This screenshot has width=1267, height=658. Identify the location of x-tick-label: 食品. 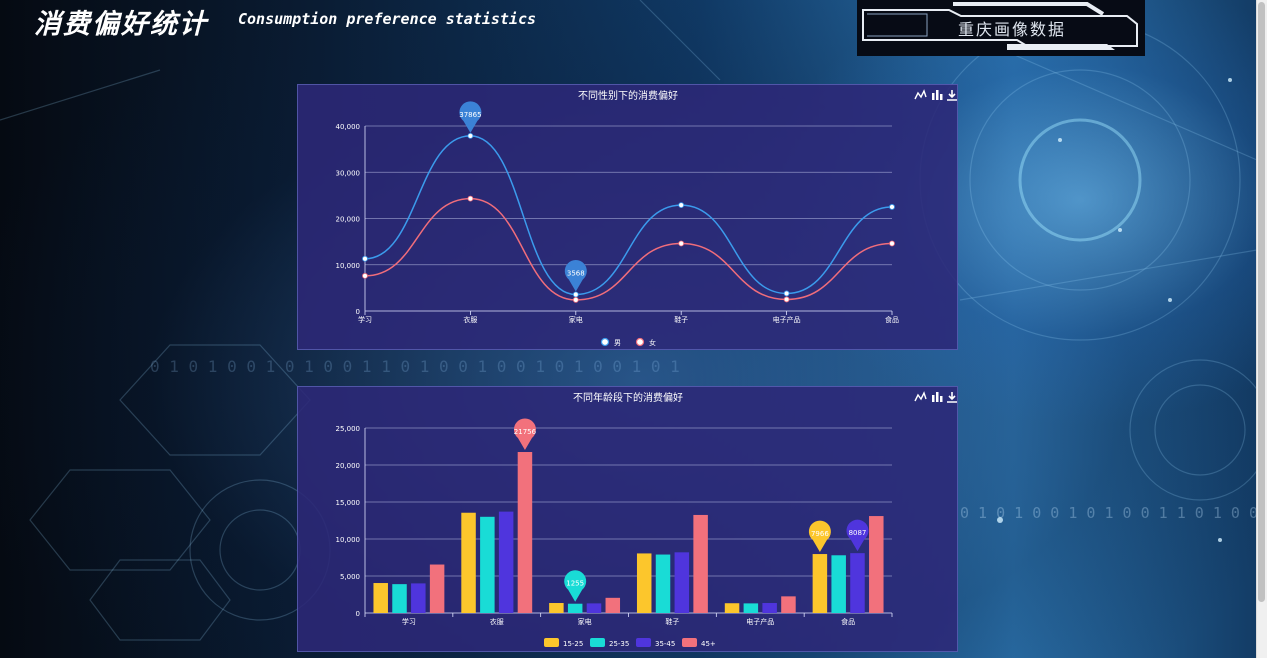
(848, 621).